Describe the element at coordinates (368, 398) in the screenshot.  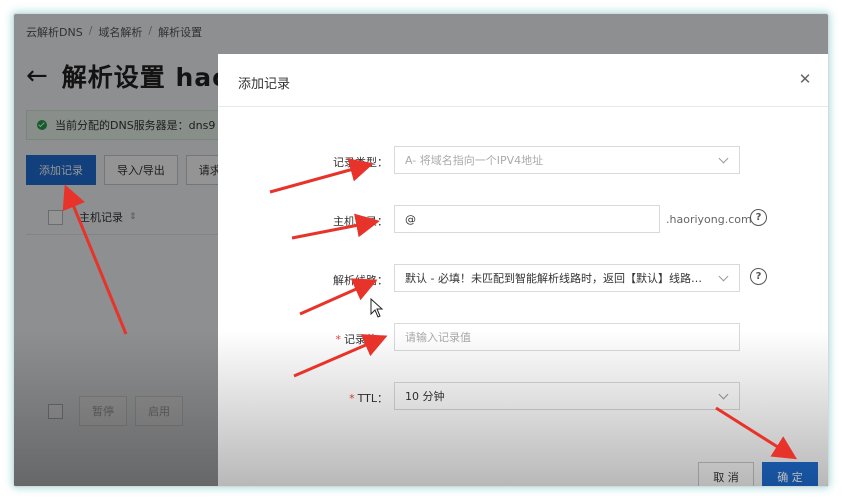
I see `ttl-label: * TTL：` at that location.